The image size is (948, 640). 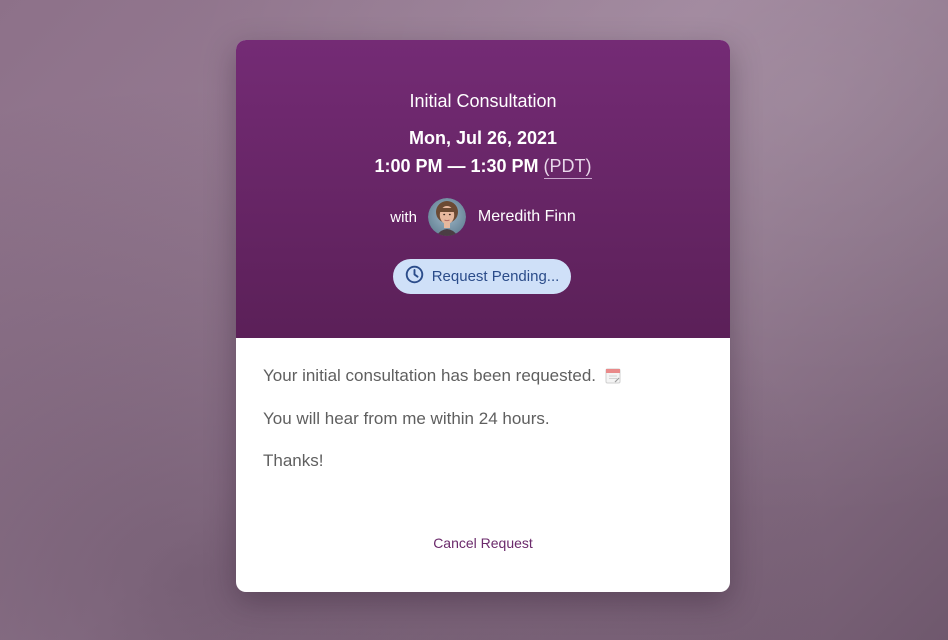 What do you see at coordinates (414, 276) in the screenshot?
I see `clock-icon` at bounding box center [414, 276].